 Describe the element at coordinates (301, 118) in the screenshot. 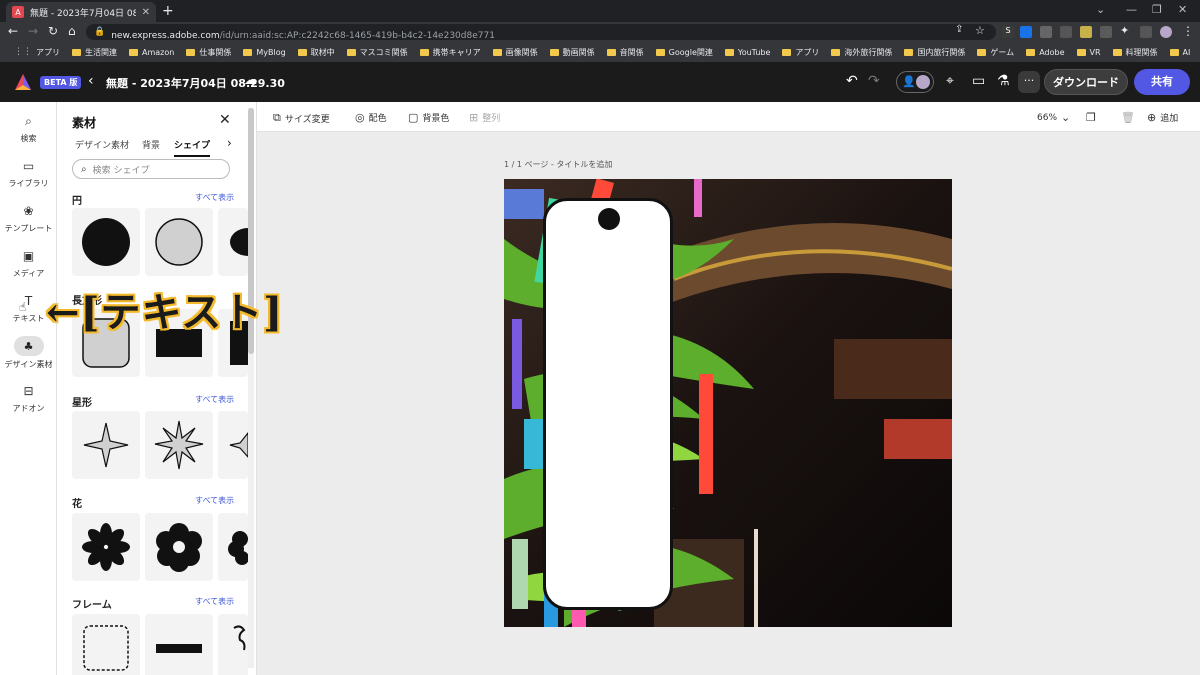

I see `resize-button: ⧉ サイズ変更` at that location.